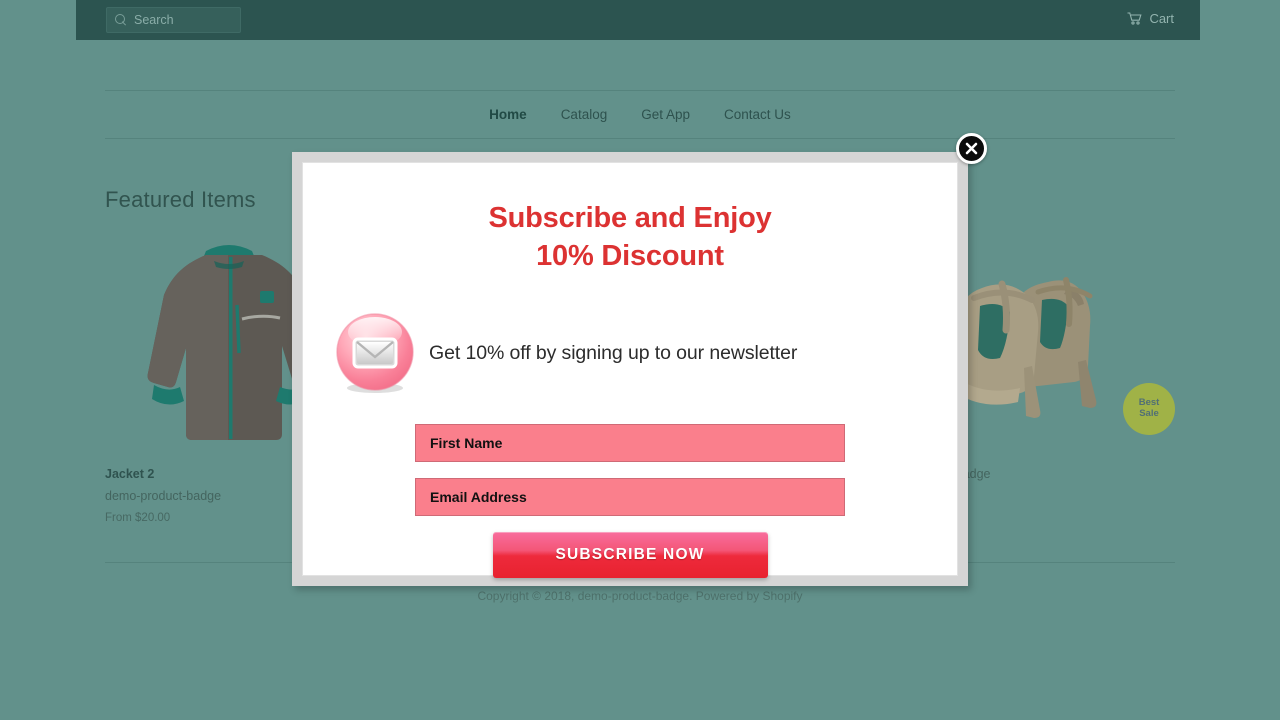 The width and height of the screenshot is (1280, 720). I want to click on close-icon, so click(971, 148).